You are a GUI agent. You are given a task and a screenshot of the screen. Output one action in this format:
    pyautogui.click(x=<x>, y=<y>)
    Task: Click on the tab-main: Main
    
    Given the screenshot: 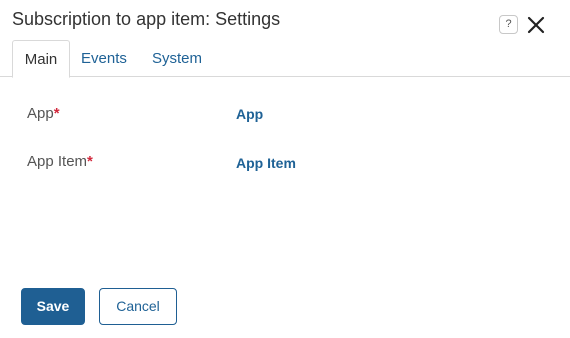 What is the action you would take?
    pyautogui.click(x=41, y=59)
    